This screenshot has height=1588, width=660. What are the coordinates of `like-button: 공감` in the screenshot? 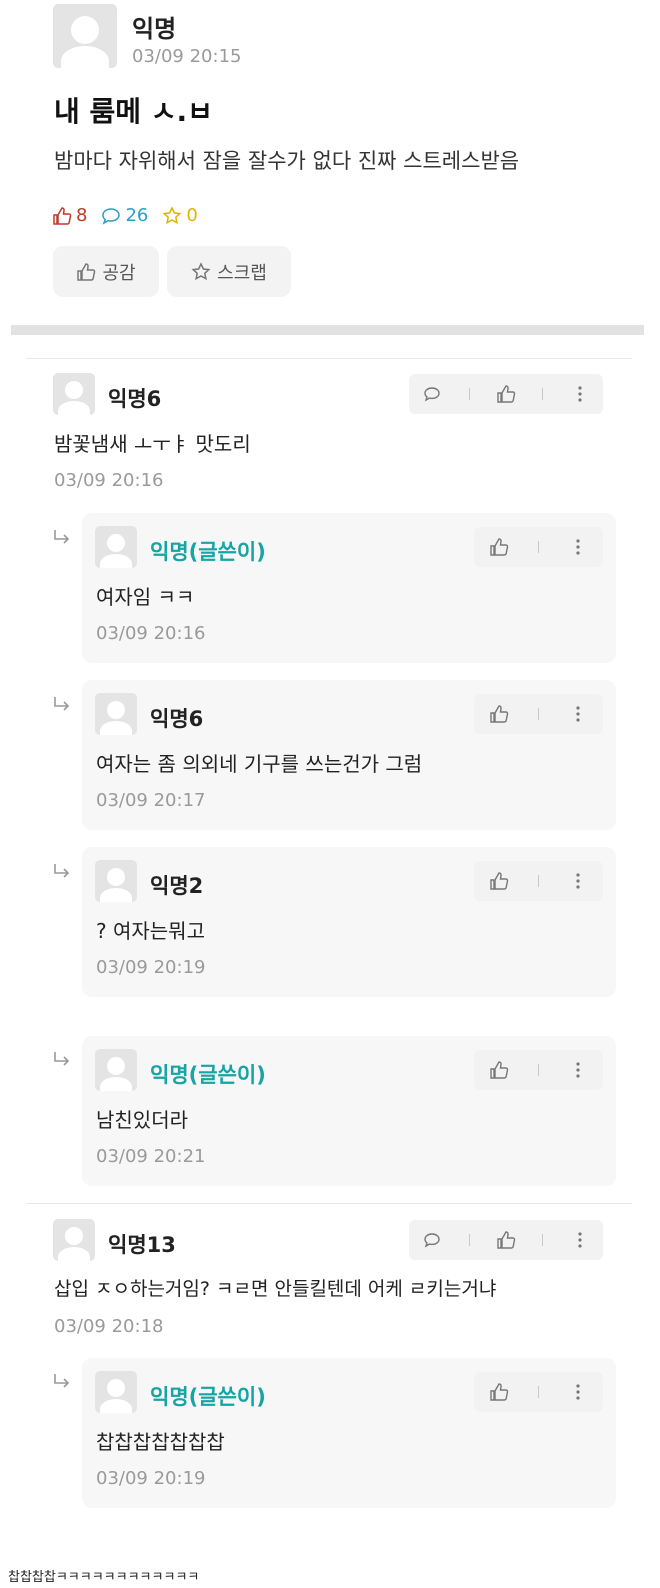 It's located at (106, 271).